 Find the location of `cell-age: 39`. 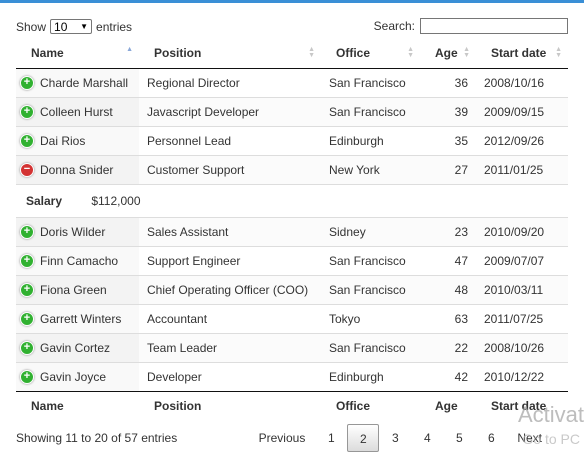

cell-age: 39 is located at coordinates (448, 111).